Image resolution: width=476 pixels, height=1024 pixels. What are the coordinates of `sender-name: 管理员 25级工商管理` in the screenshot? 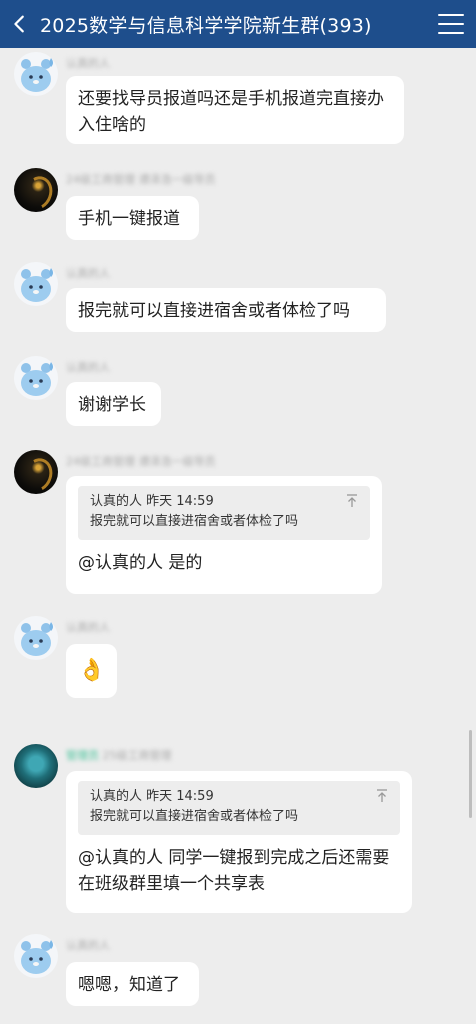 It's located at (119, 754).